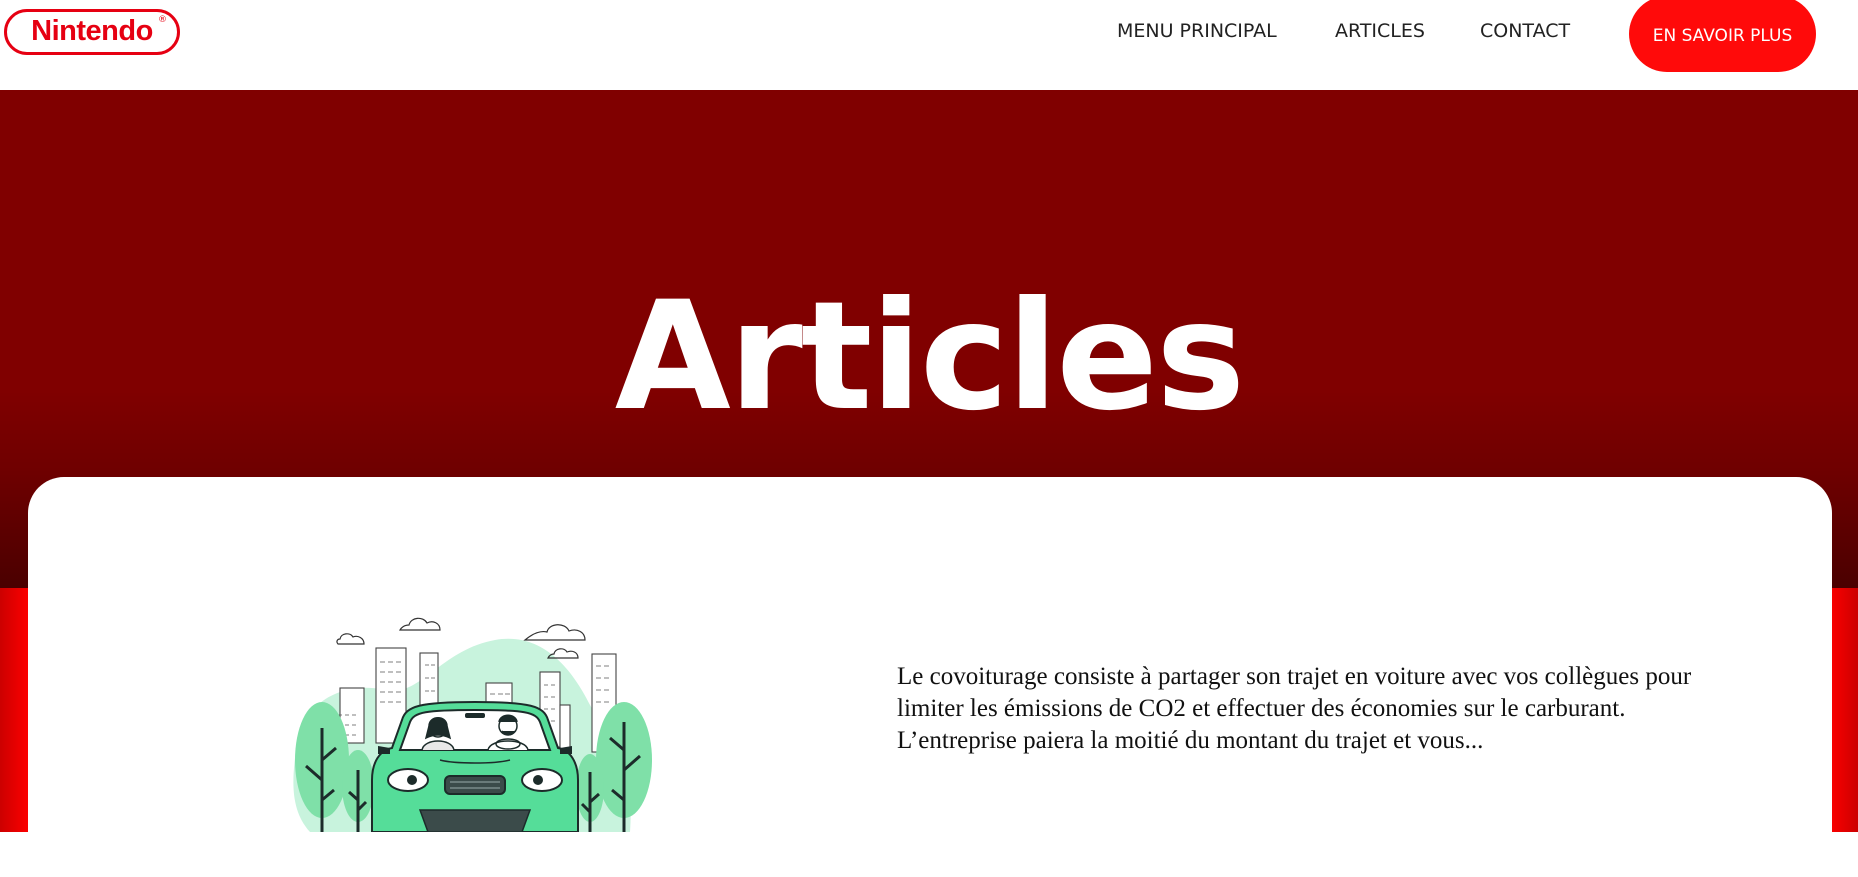  Describe the element at coordinates (475, 721) in the screenshot. I see `carpool-illustration` at that location.